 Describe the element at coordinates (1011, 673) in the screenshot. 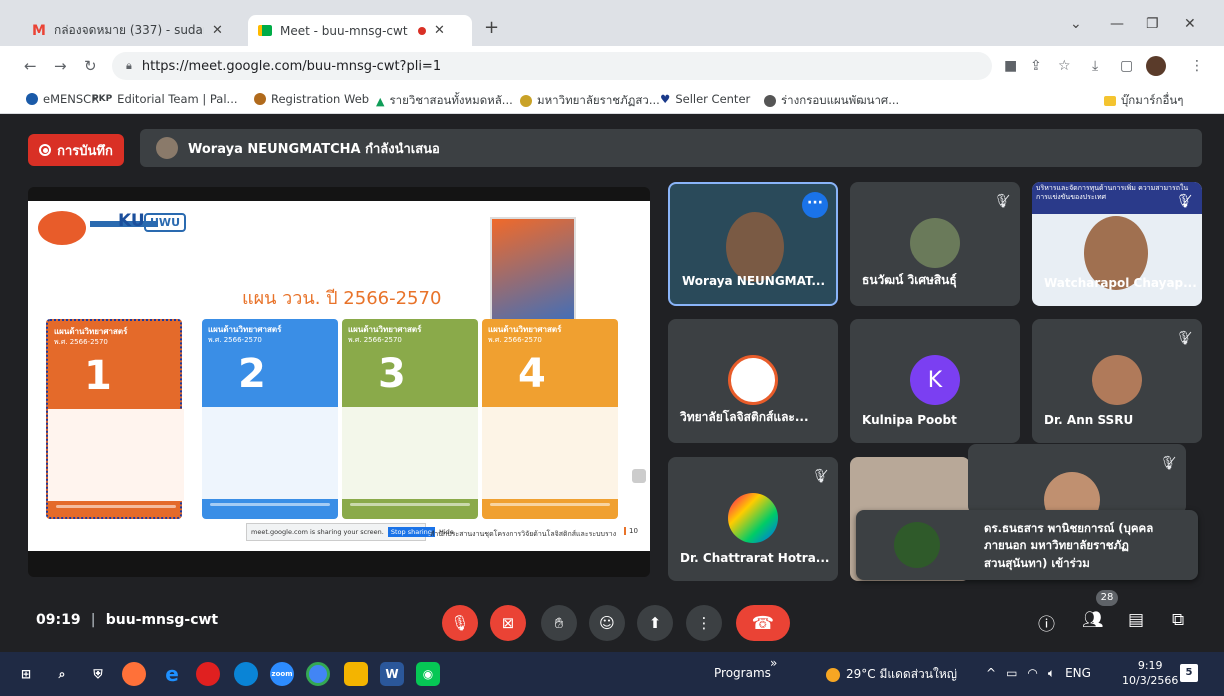

I see `battery-icon: ▭` at that location.